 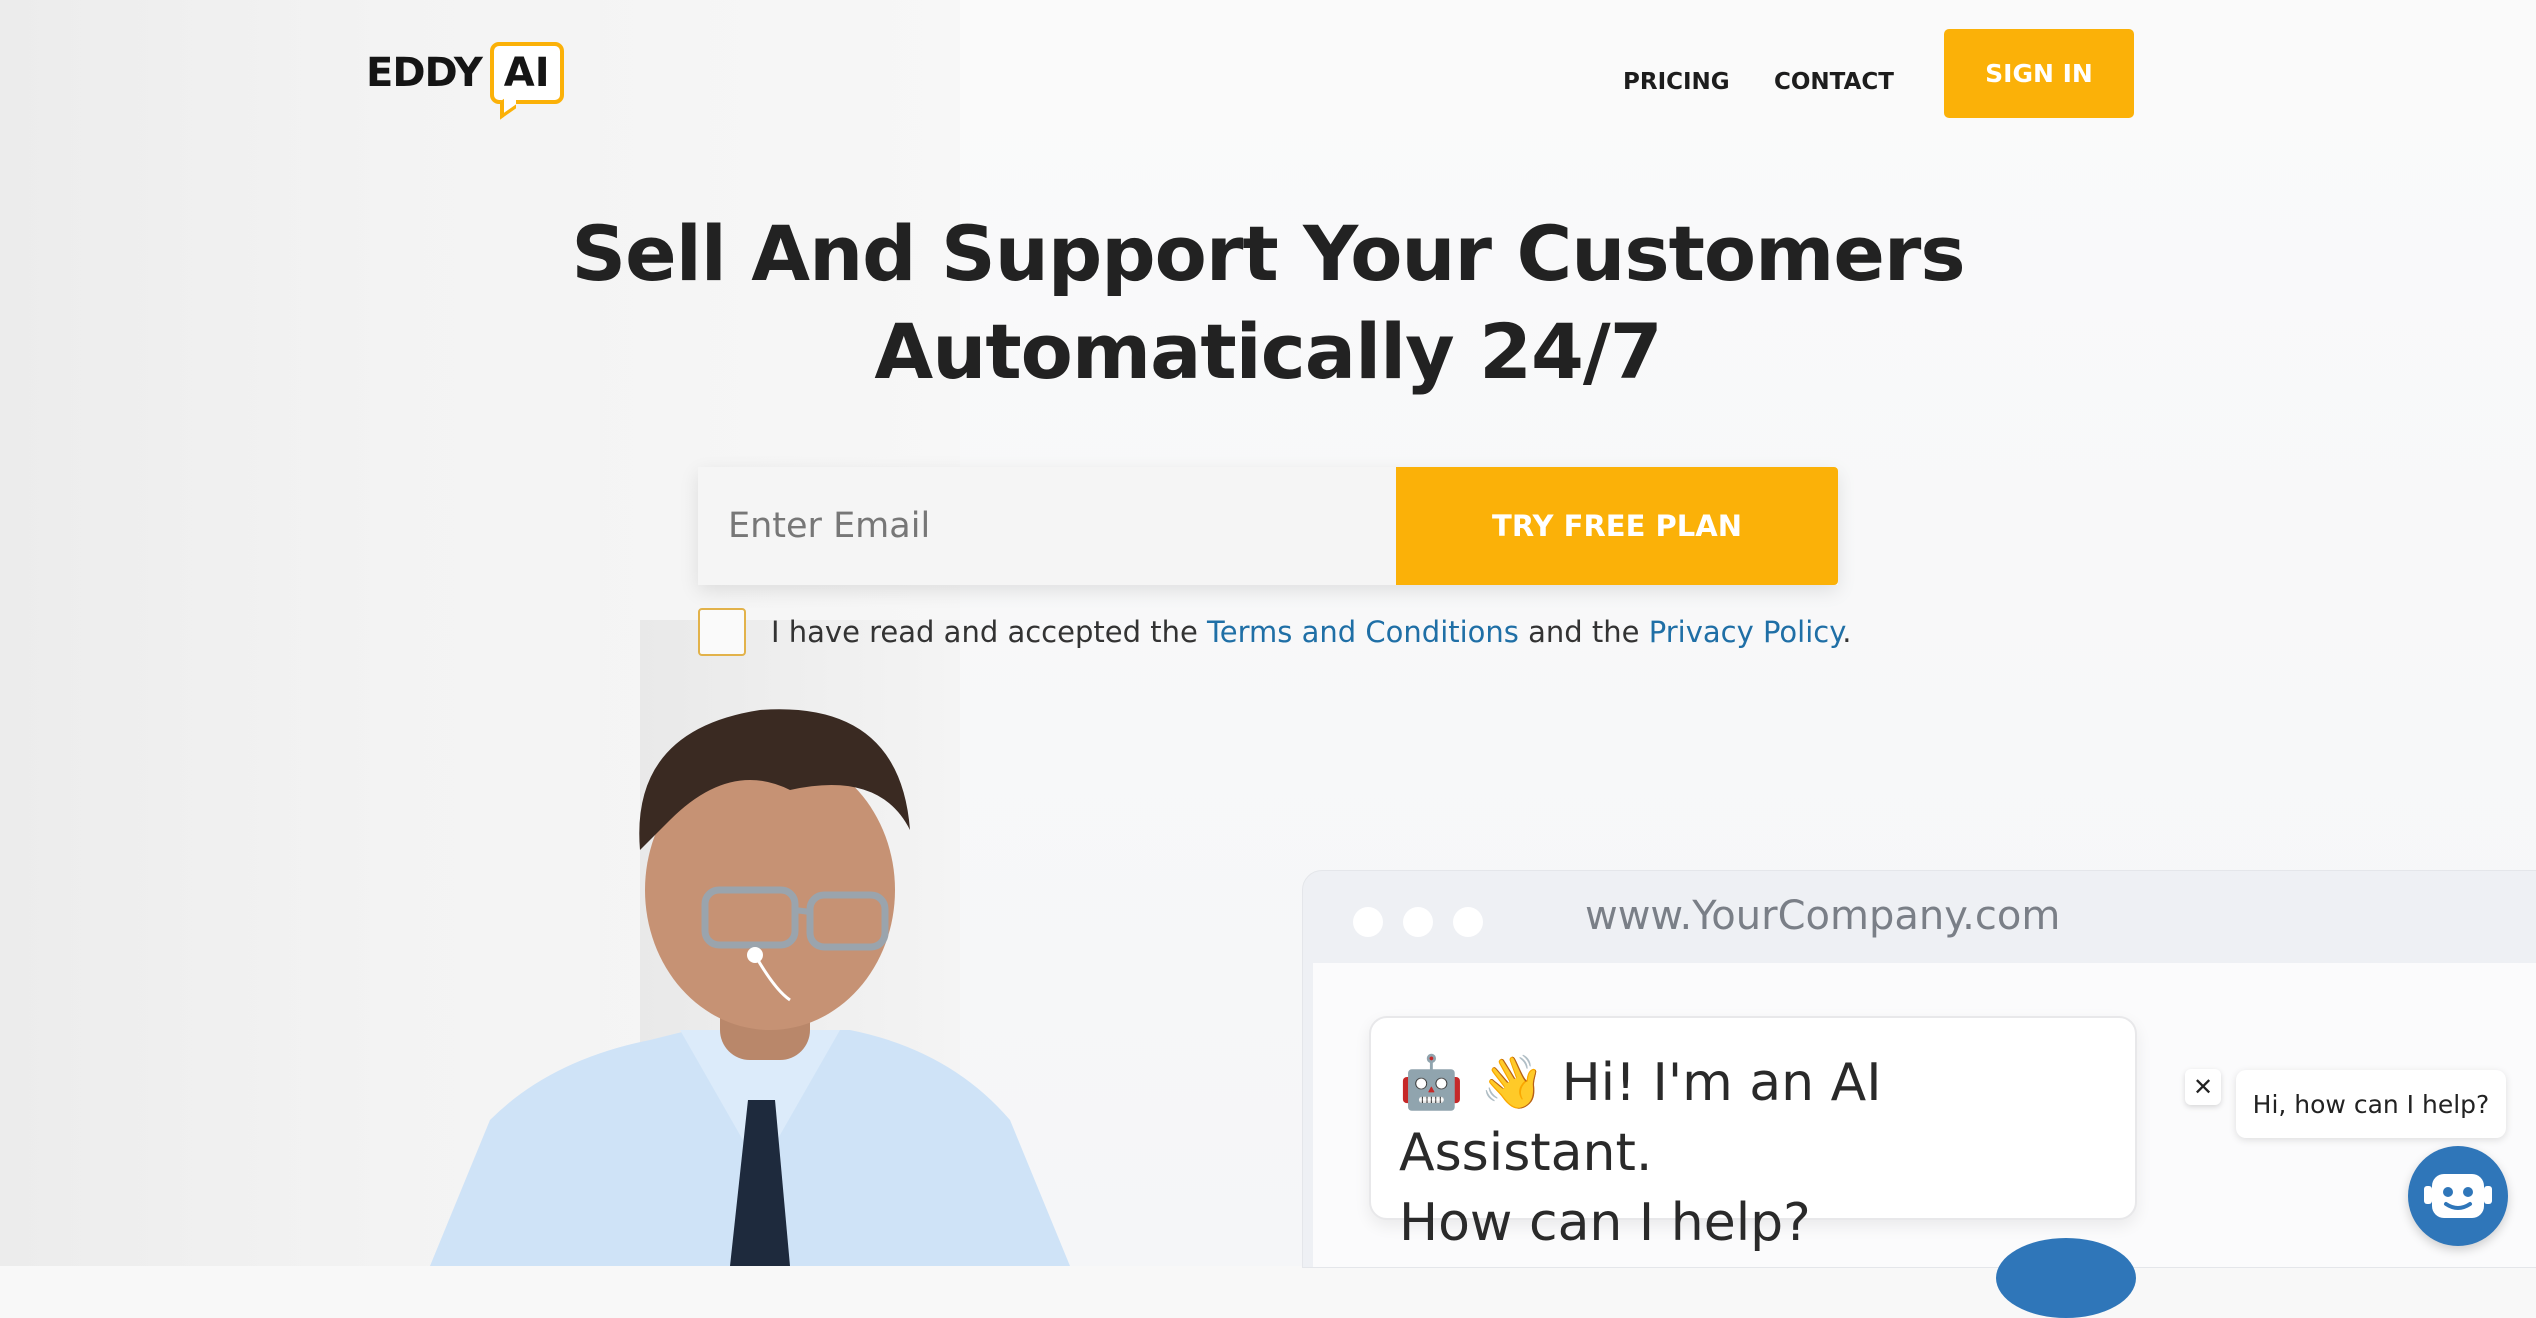 I want to click on eddy-ai-logo: EDDY AI, so click(x=465, y=73).